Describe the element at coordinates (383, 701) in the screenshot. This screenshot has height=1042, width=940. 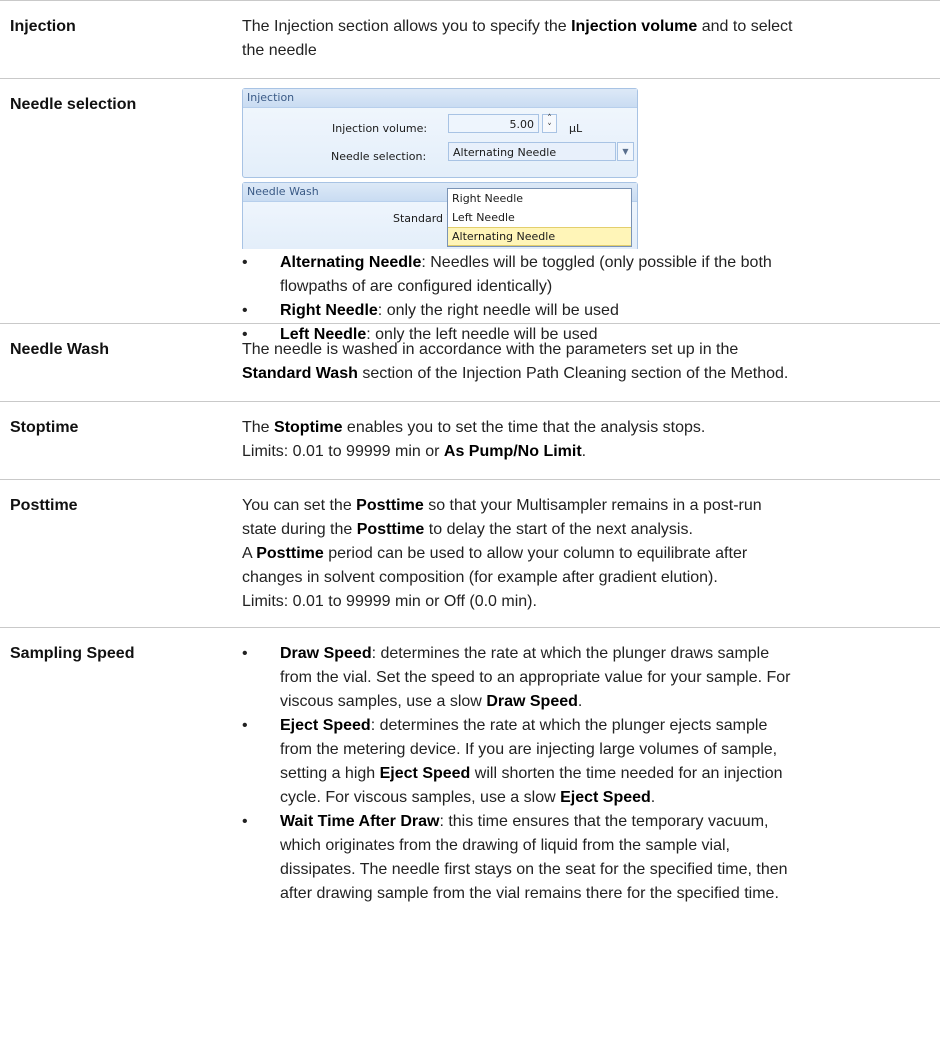
I see `text: viscous samples, use a slow` at that location.